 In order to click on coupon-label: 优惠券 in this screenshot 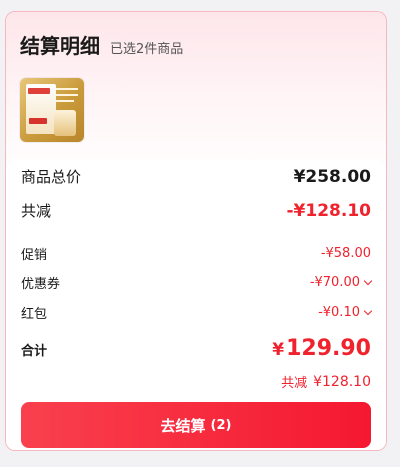, I will do `click(41, 284)`.